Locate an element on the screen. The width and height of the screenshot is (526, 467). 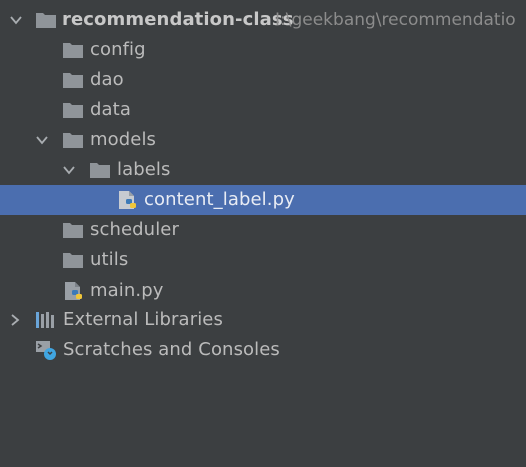
tree-item-scratches-and-consoles: Scratches and Consoles is located at coordinates (263, 350).